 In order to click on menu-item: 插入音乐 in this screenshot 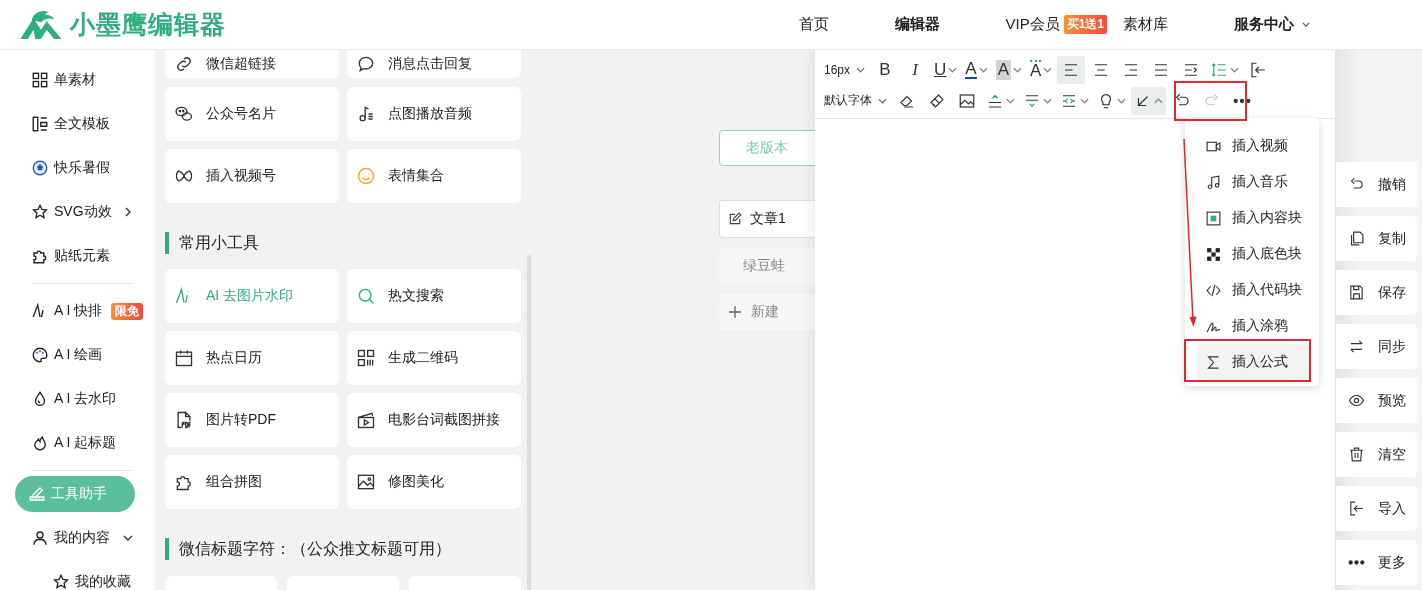, I will do `click(1254, 182)`.